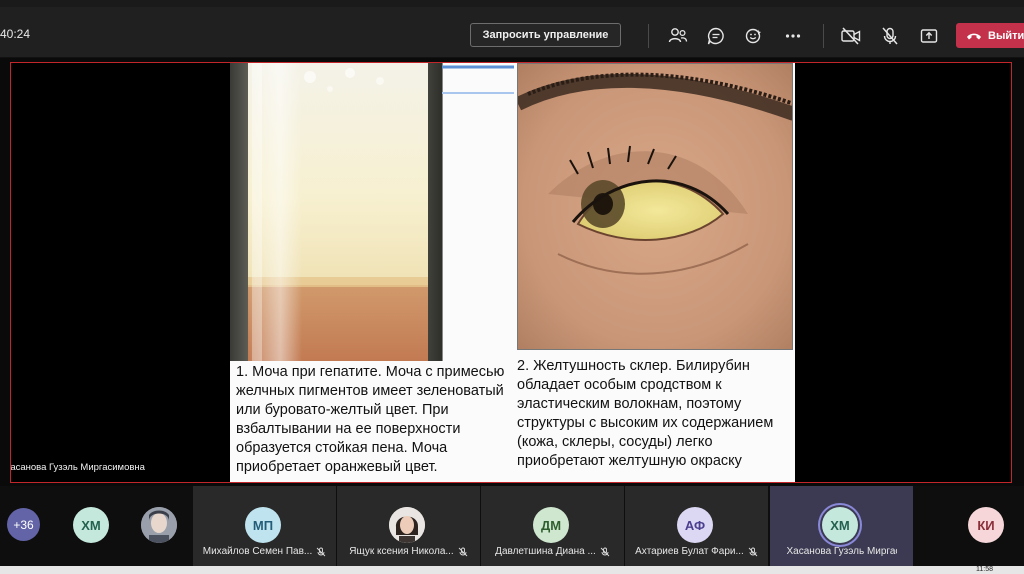 This screenshot has height=574, width=1024. What do you see at coordinates (984, 569) in the screenshot?
I see `taskbar-clock: 11:58` at bounding box center [984, 569].